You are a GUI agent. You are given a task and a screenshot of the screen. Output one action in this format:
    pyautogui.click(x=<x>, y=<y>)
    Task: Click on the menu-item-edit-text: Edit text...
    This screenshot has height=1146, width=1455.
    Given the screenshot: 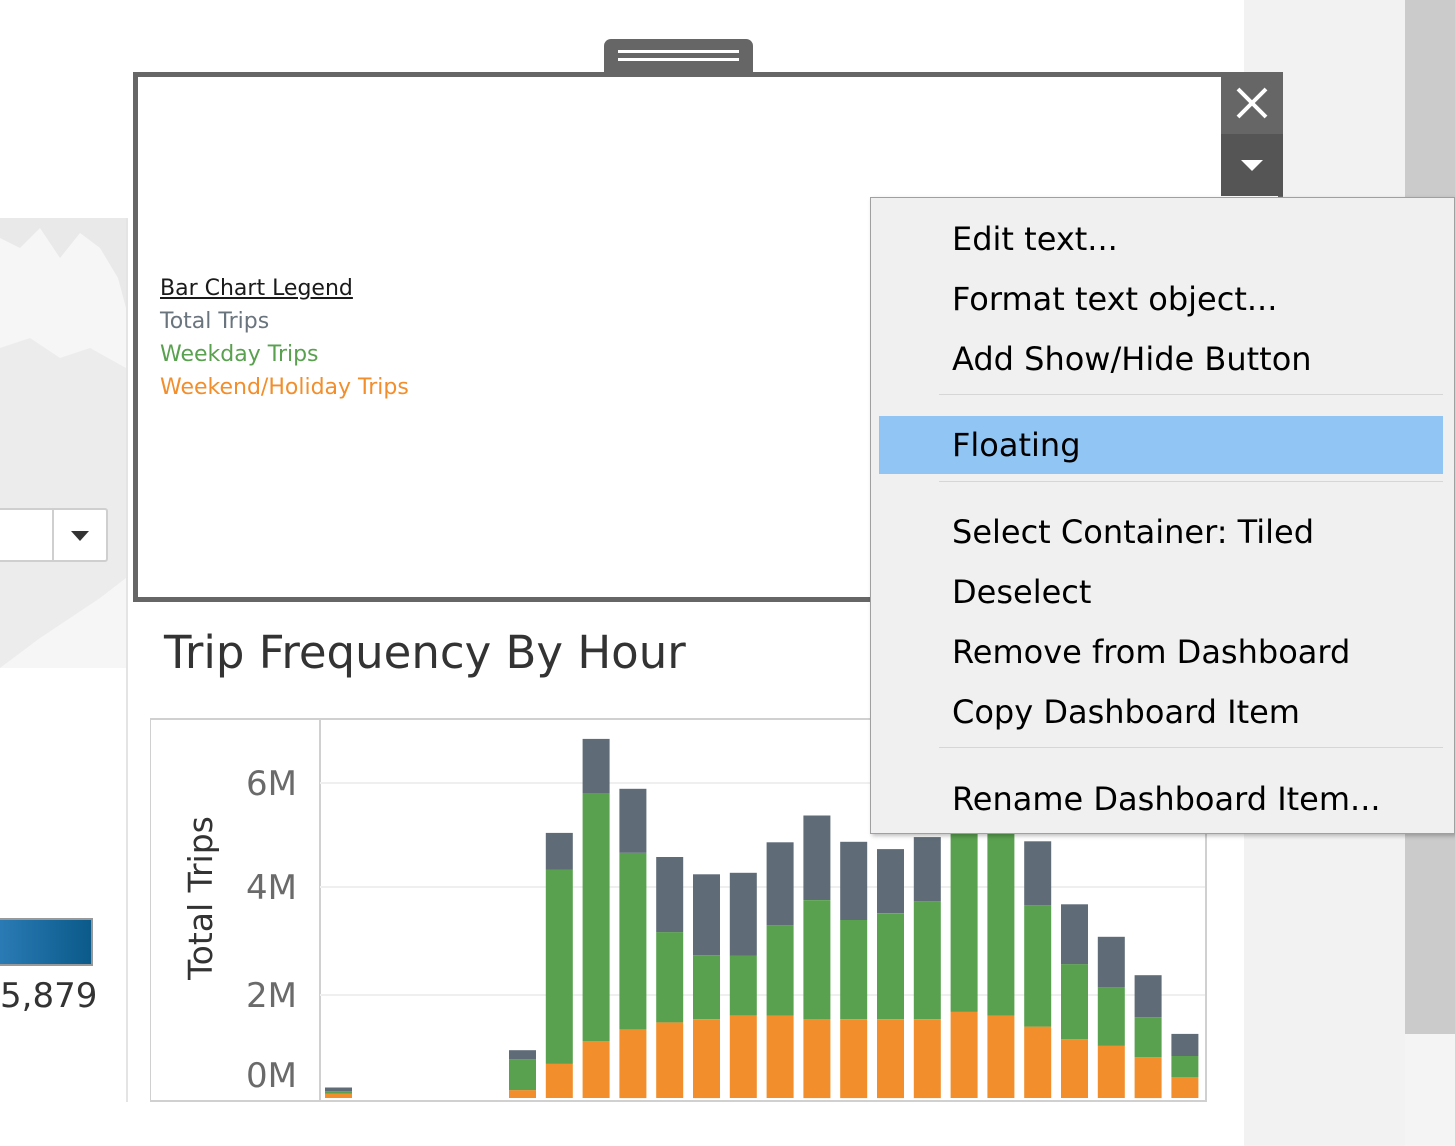 What is the action you would take?
    pyautogui.click(x=1161, y=239)
    